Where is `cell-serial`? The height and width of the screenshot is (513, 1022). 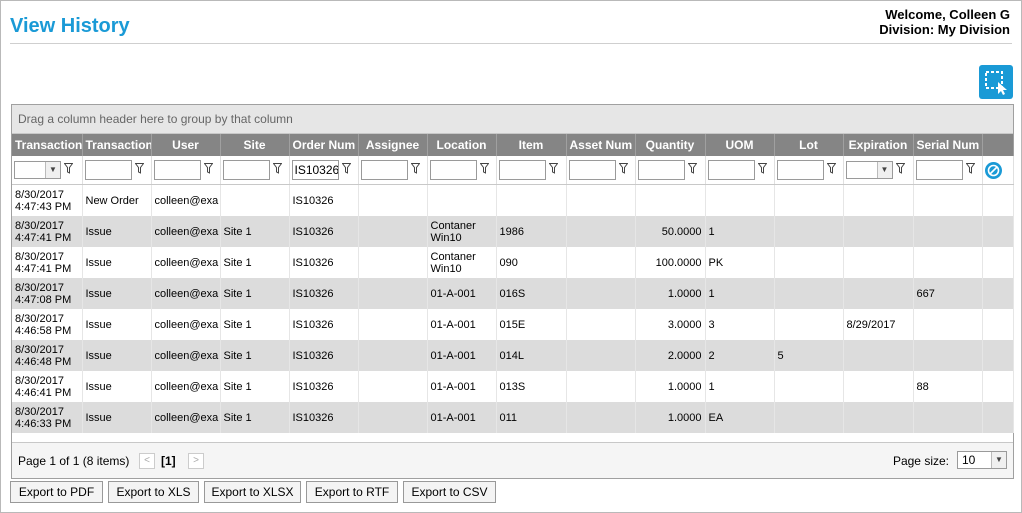
cell-serial is located at coordinates (948, 200).